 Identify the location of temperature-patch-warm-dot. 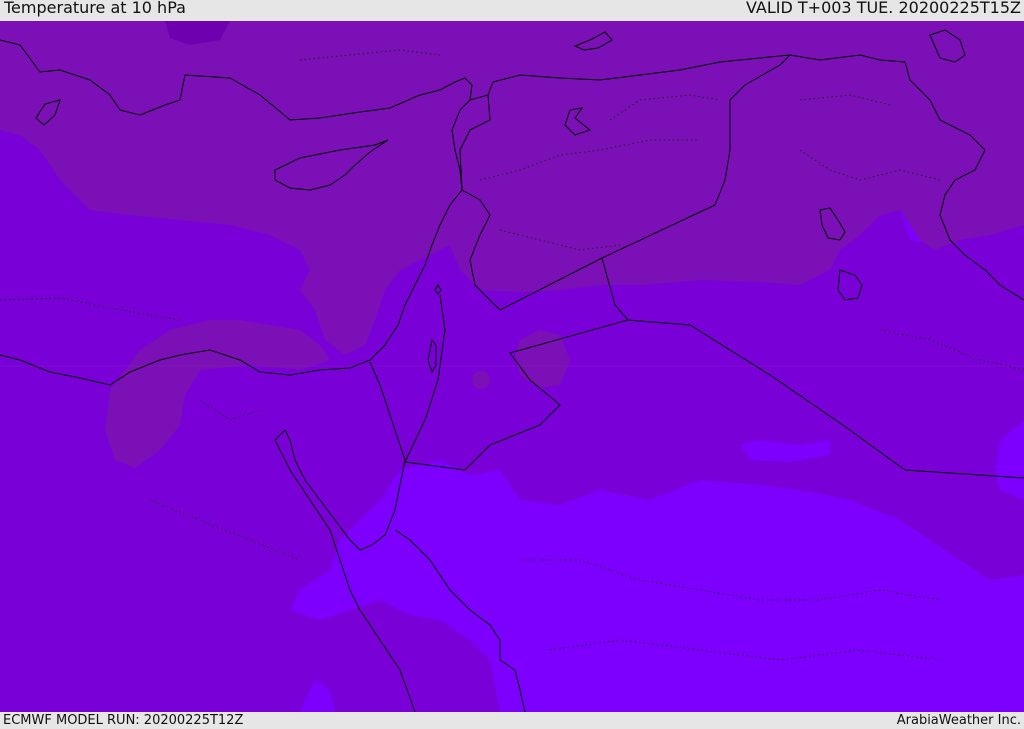
(481, 380).